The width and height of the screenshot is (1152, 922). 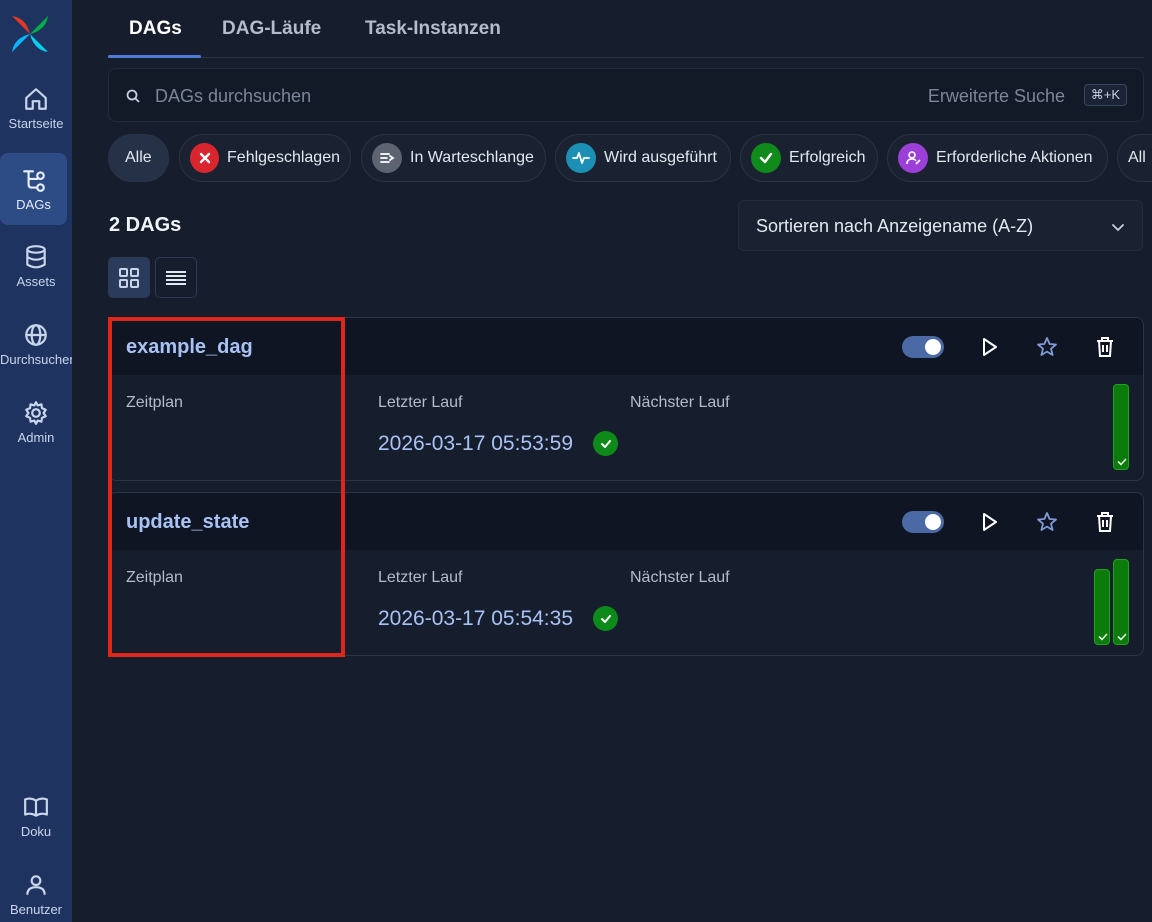 I want to click on grid-icon, so click(x=129, y=277).